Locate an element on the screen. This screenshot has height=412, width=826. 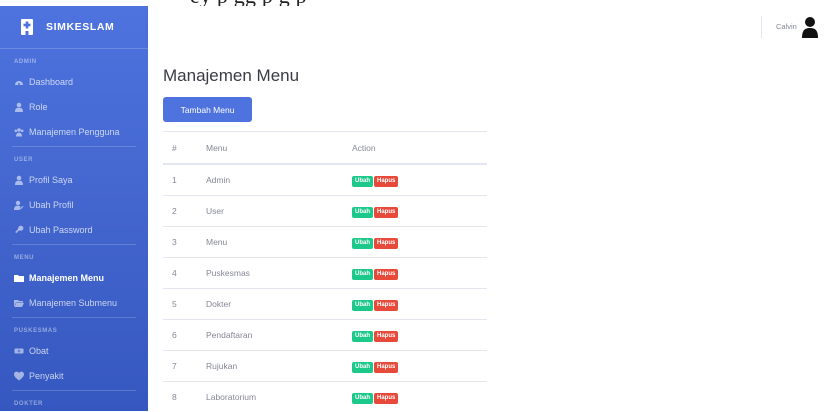
table-row: 2UserUbahHapus is located at coordinates (325, 211).